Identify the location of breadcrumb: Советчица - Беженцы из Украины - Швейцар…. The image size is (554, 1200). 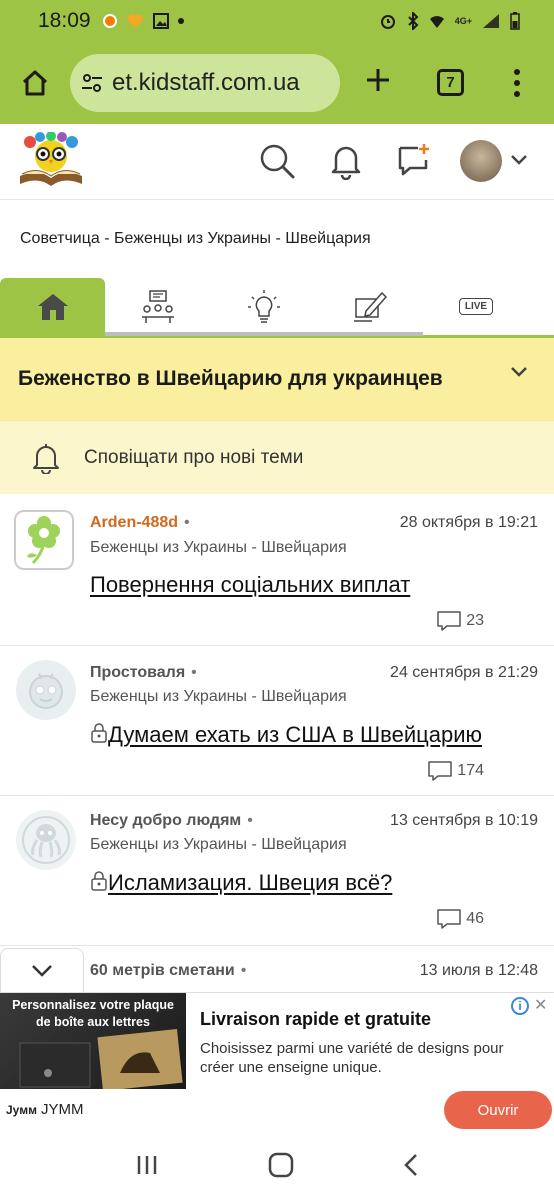
(195, 239).